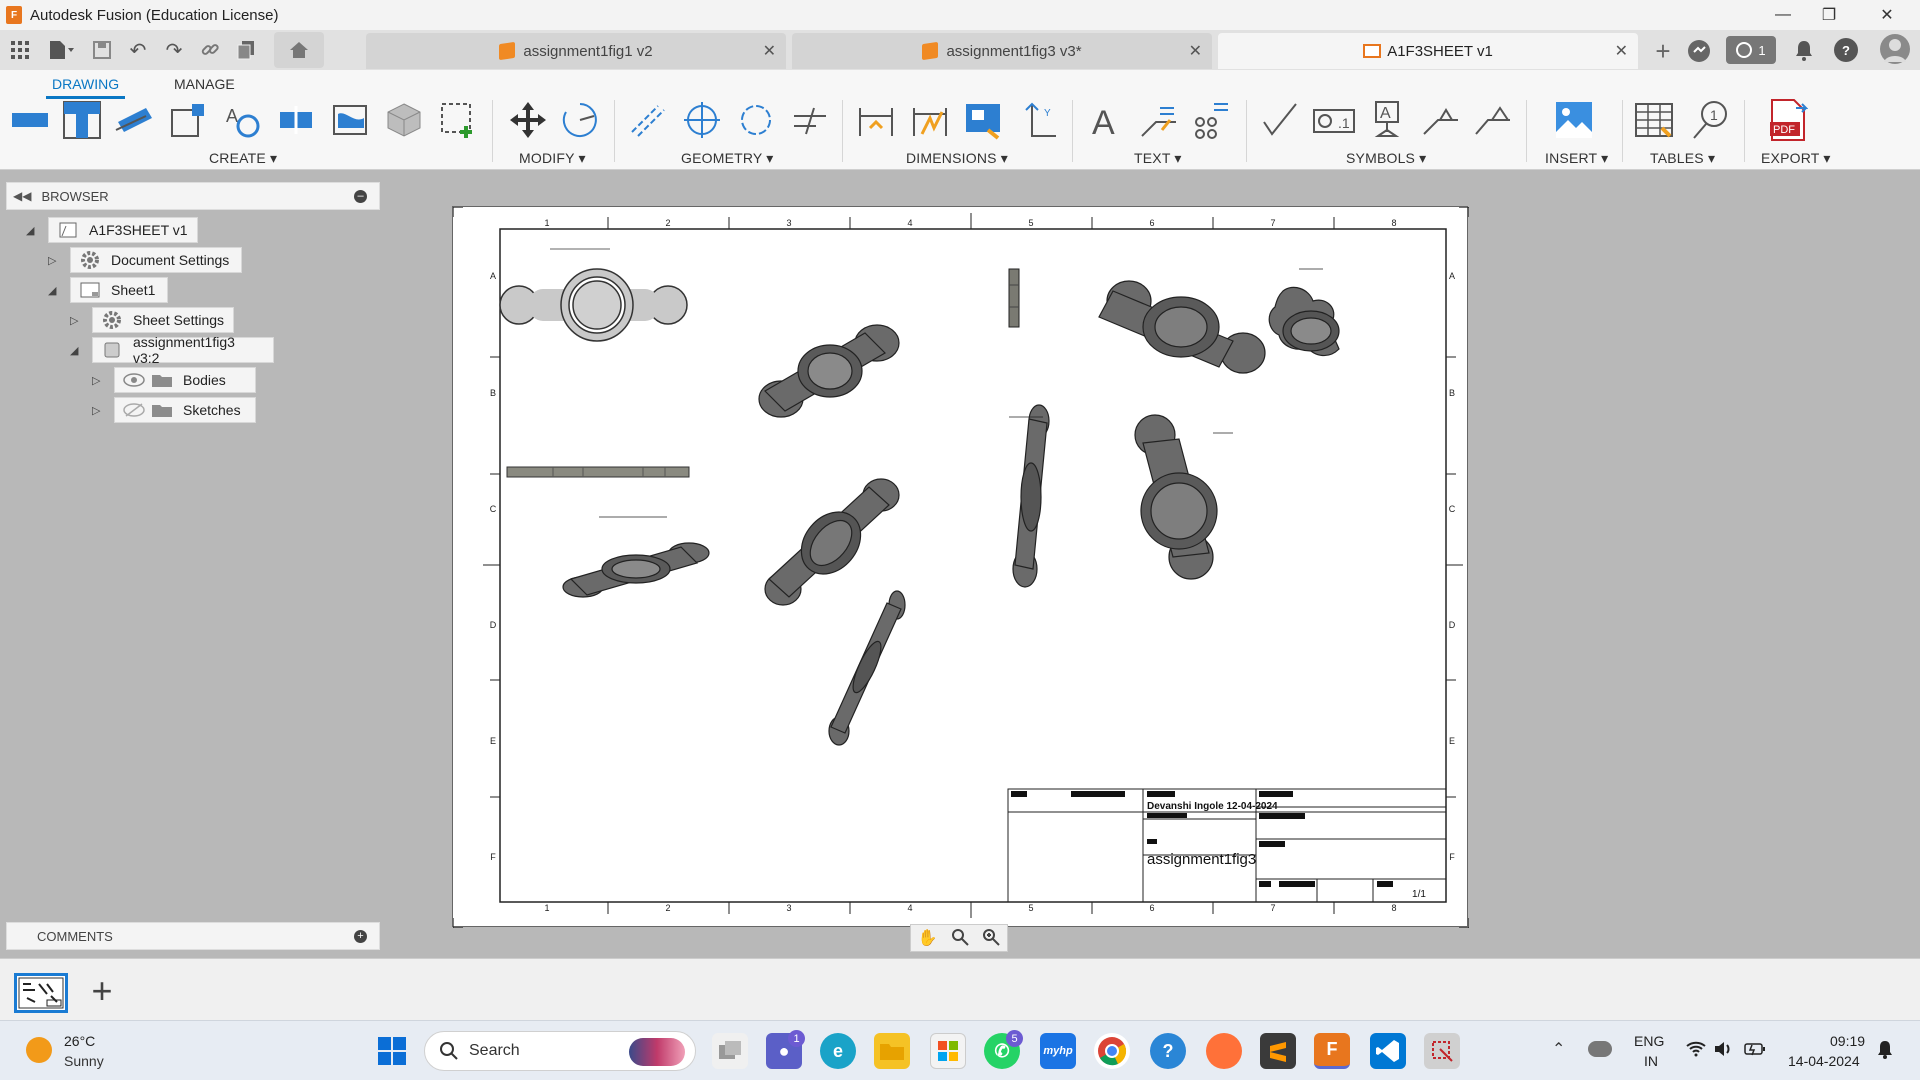 This screenshot has width=1920, height=1080. What do you see at coordinates (174, 50) in the screenshot?
I see `redo-icon: ↷` at bounding box center [174, 50].